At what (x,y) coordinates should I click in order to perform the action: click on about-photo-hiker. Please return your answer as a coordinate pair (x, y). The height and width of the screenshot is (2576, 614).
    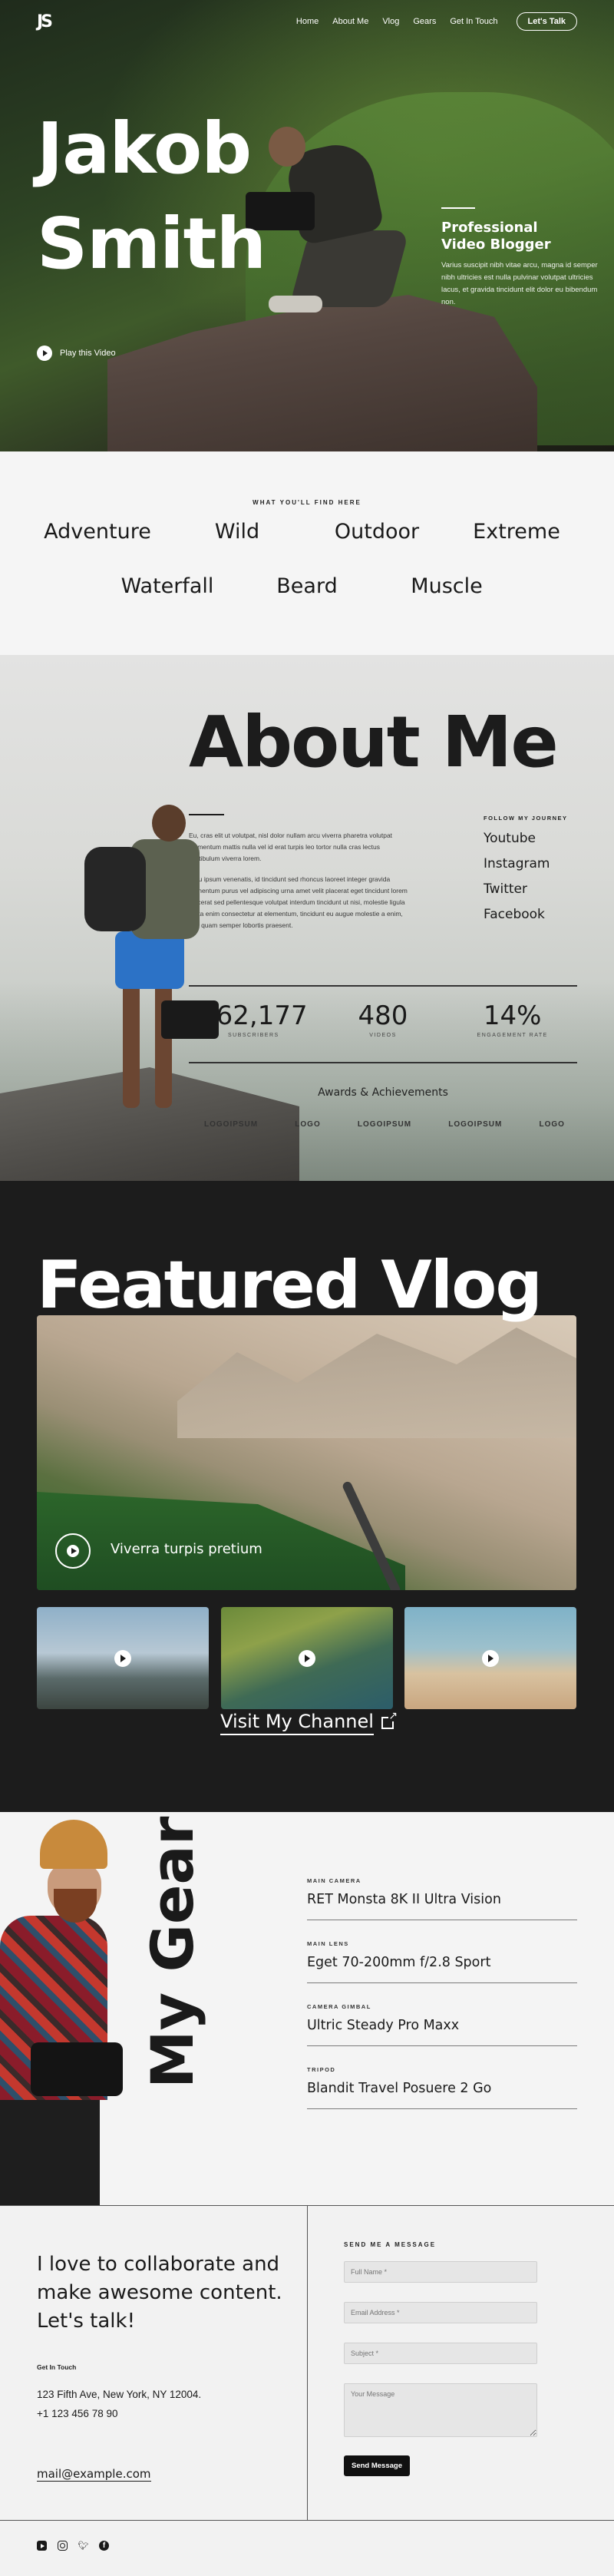
    Looking at the image, I should click on (151, 959).